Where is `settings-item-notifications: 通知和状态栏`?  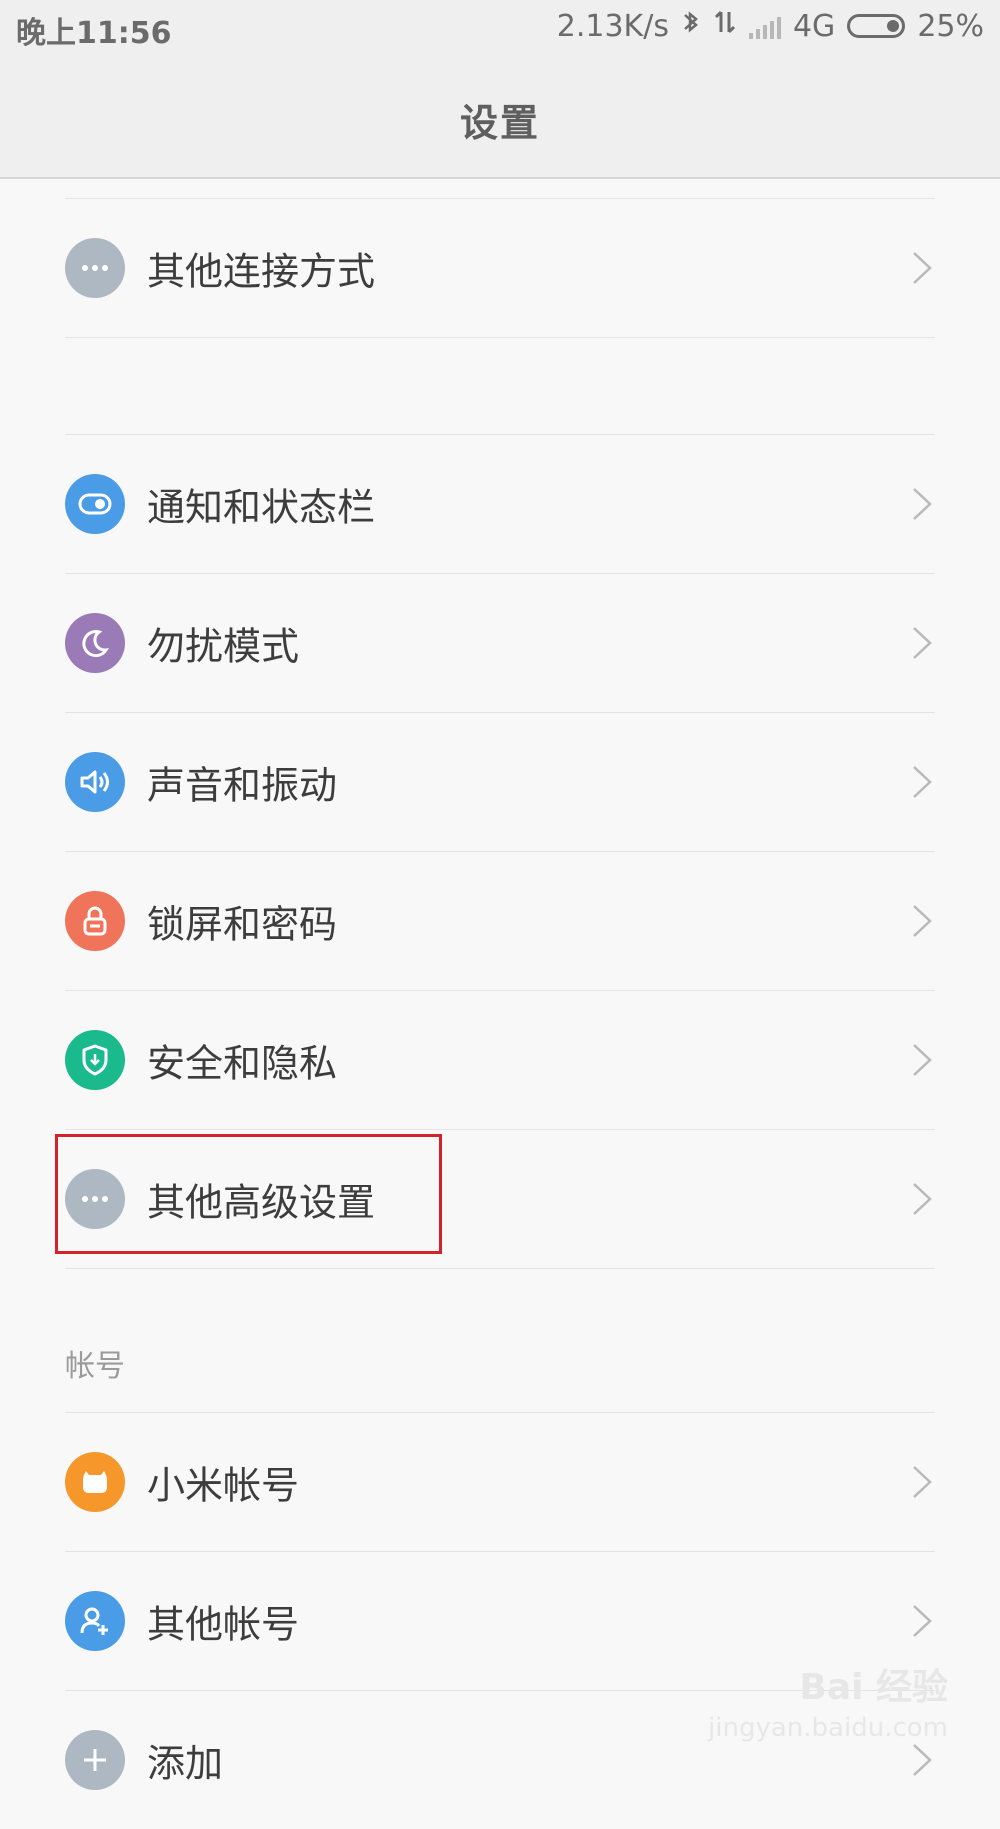 settings-item-notifications: 通知和状态栏 is located at coordinates (500, 504).